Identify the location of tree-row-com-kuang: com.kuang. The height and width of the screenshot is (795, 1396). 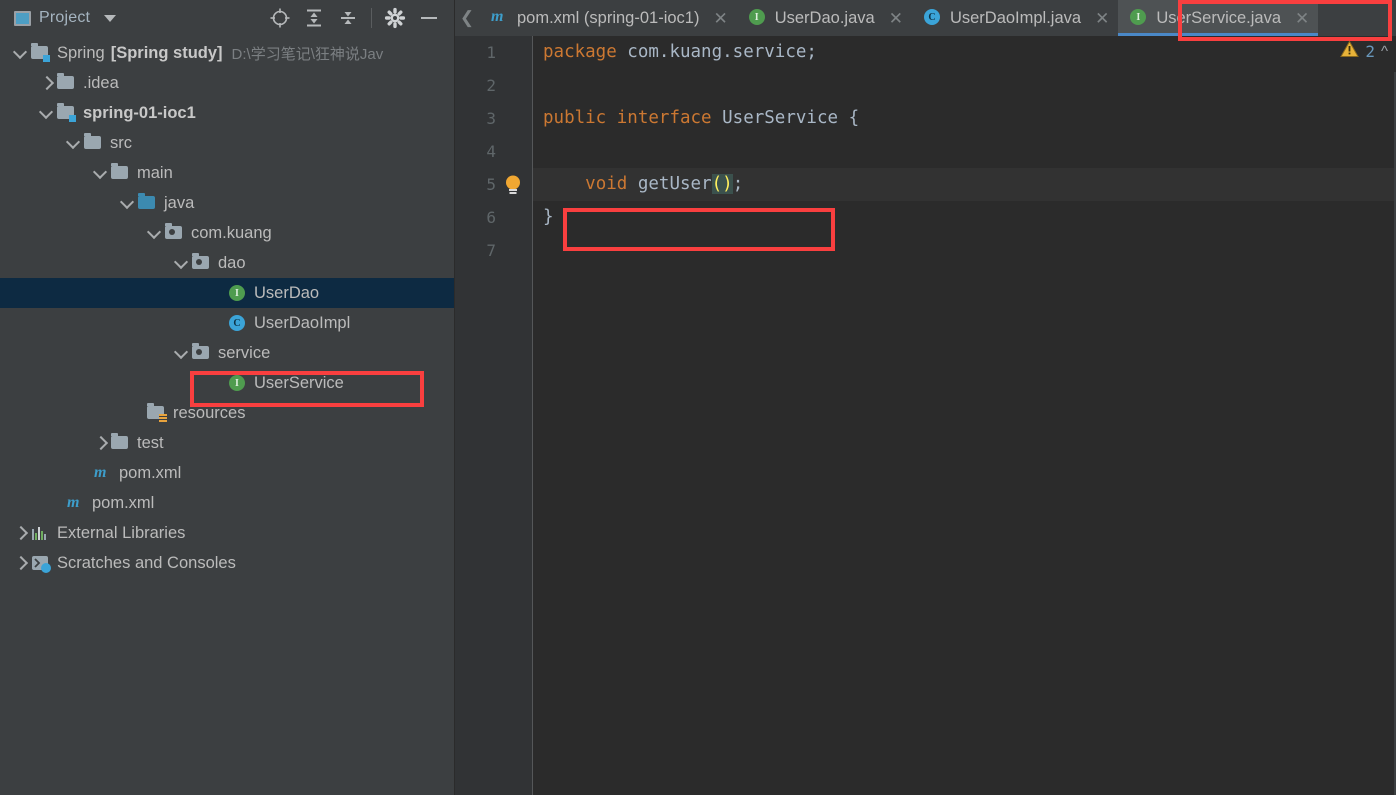
(227, 233).